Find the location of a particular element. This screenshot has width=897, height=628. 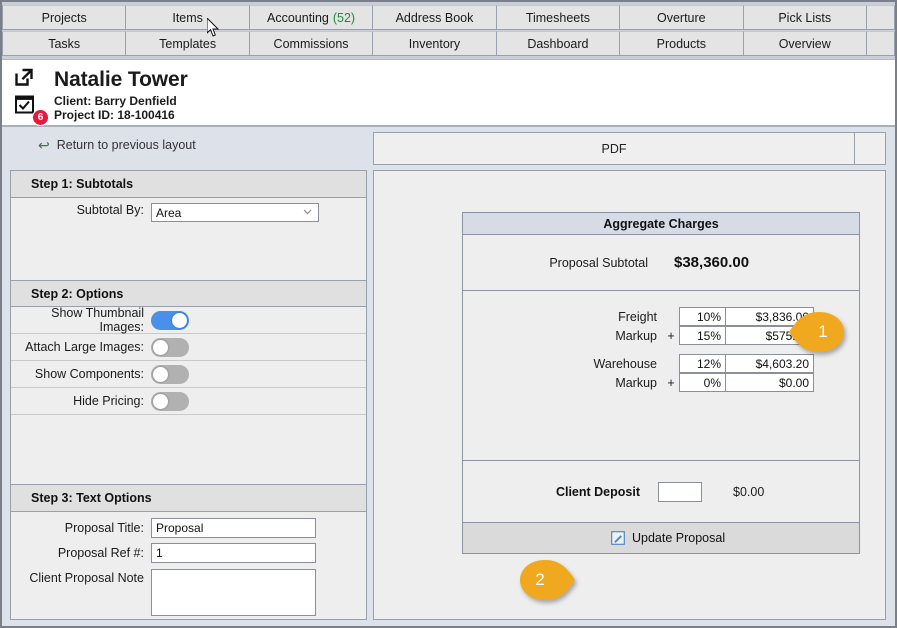

step3-heading: Step 3: Text Options is located at coordinates (188, 498).